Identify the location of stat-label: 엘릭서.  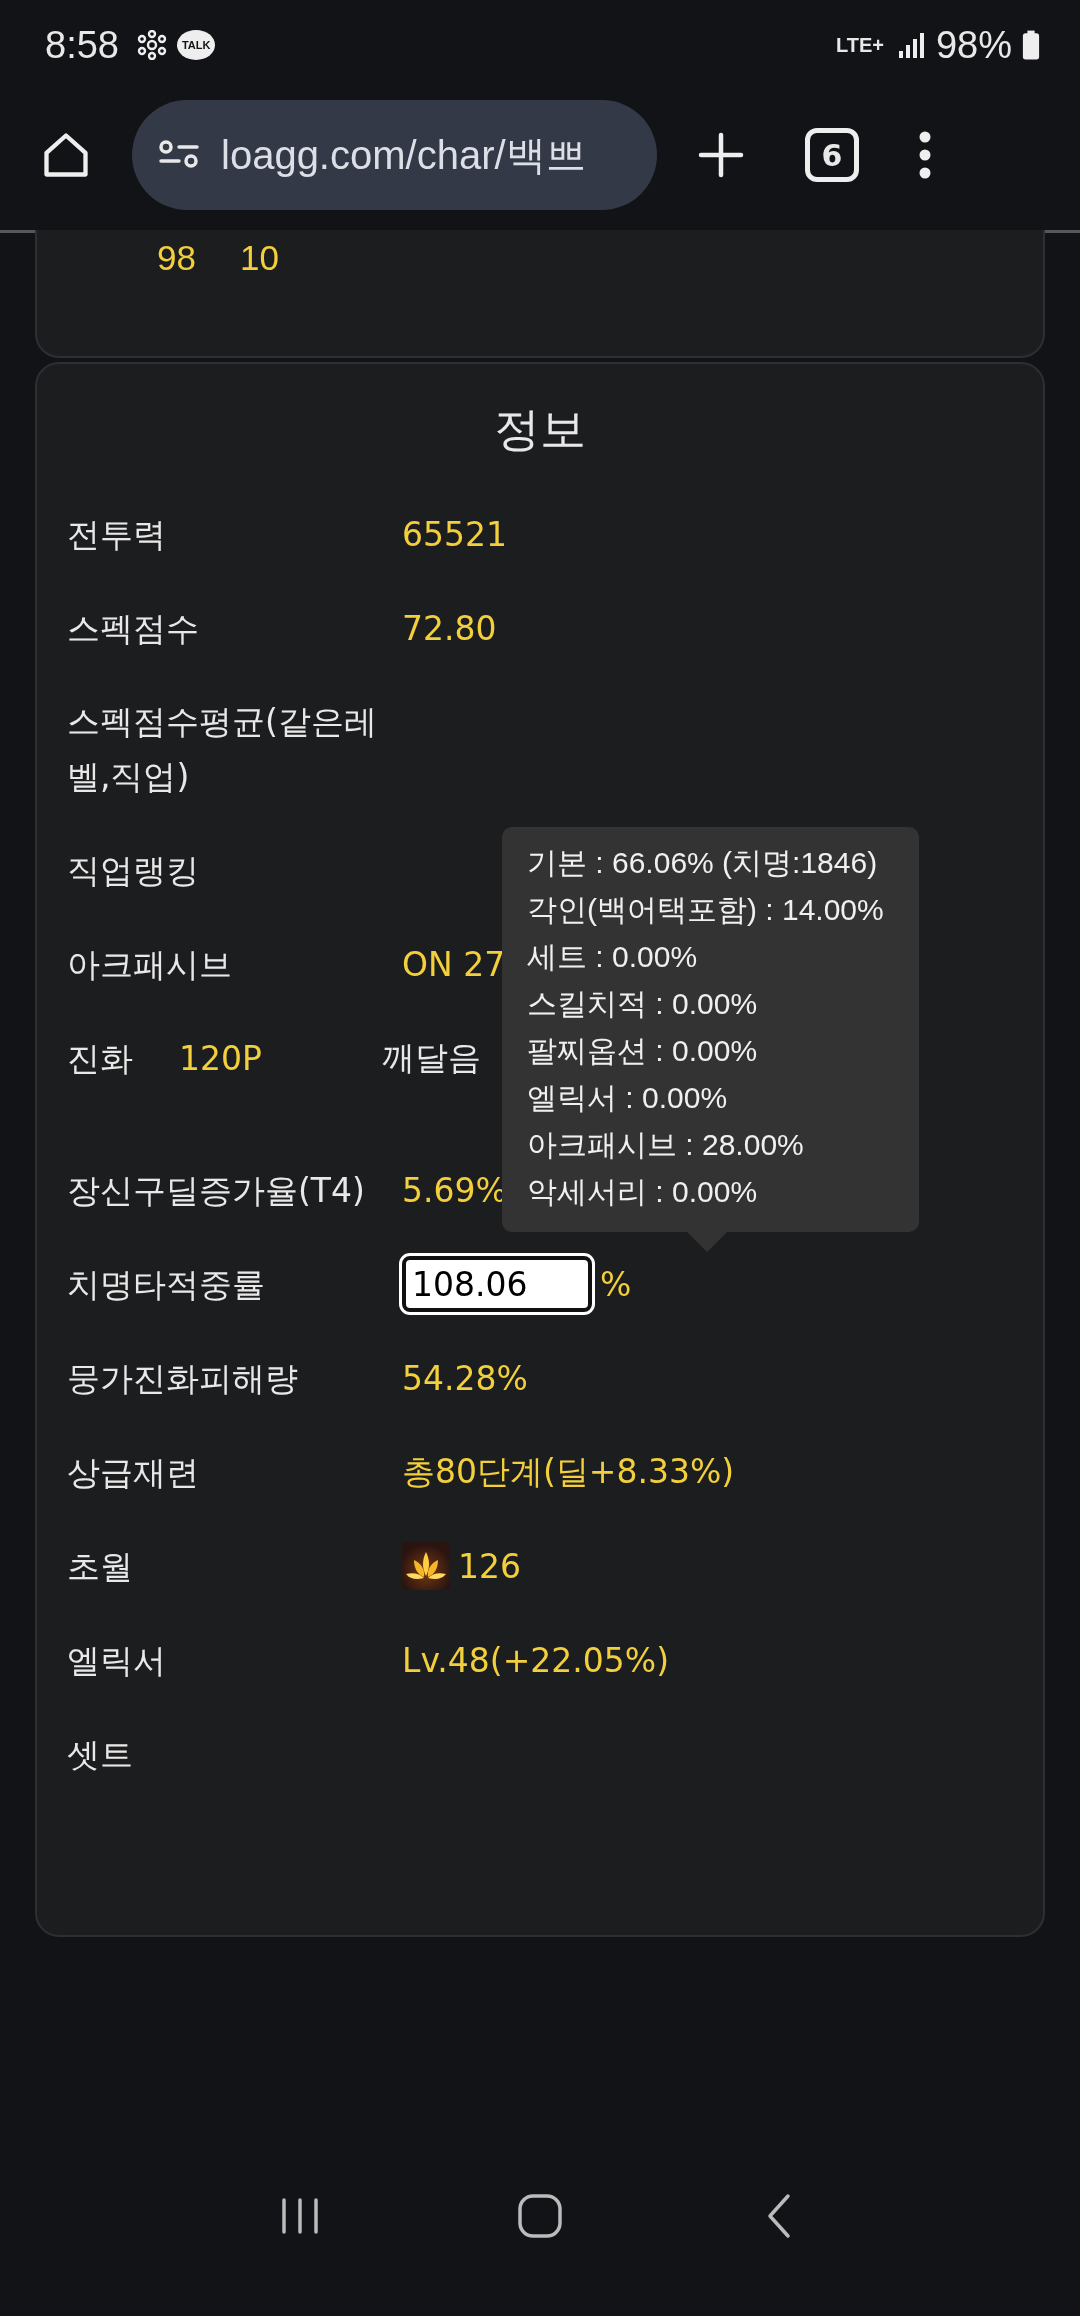
(117, 1660).